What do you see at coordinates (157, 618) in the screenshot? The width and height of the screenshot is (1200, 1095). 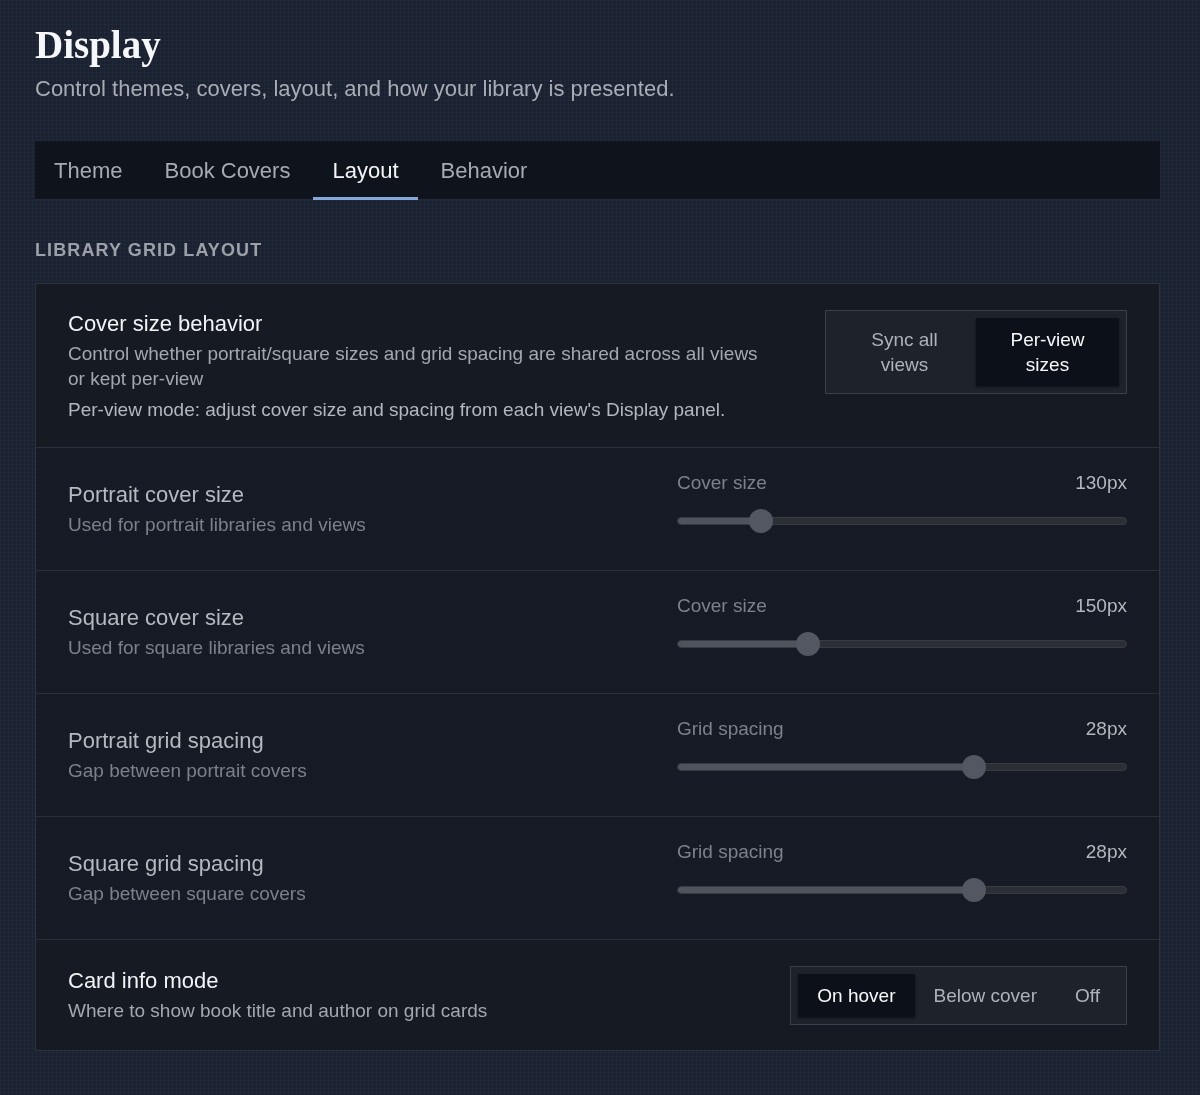 I see `setting-title: Square cover size` at bounding box center [157, 618].